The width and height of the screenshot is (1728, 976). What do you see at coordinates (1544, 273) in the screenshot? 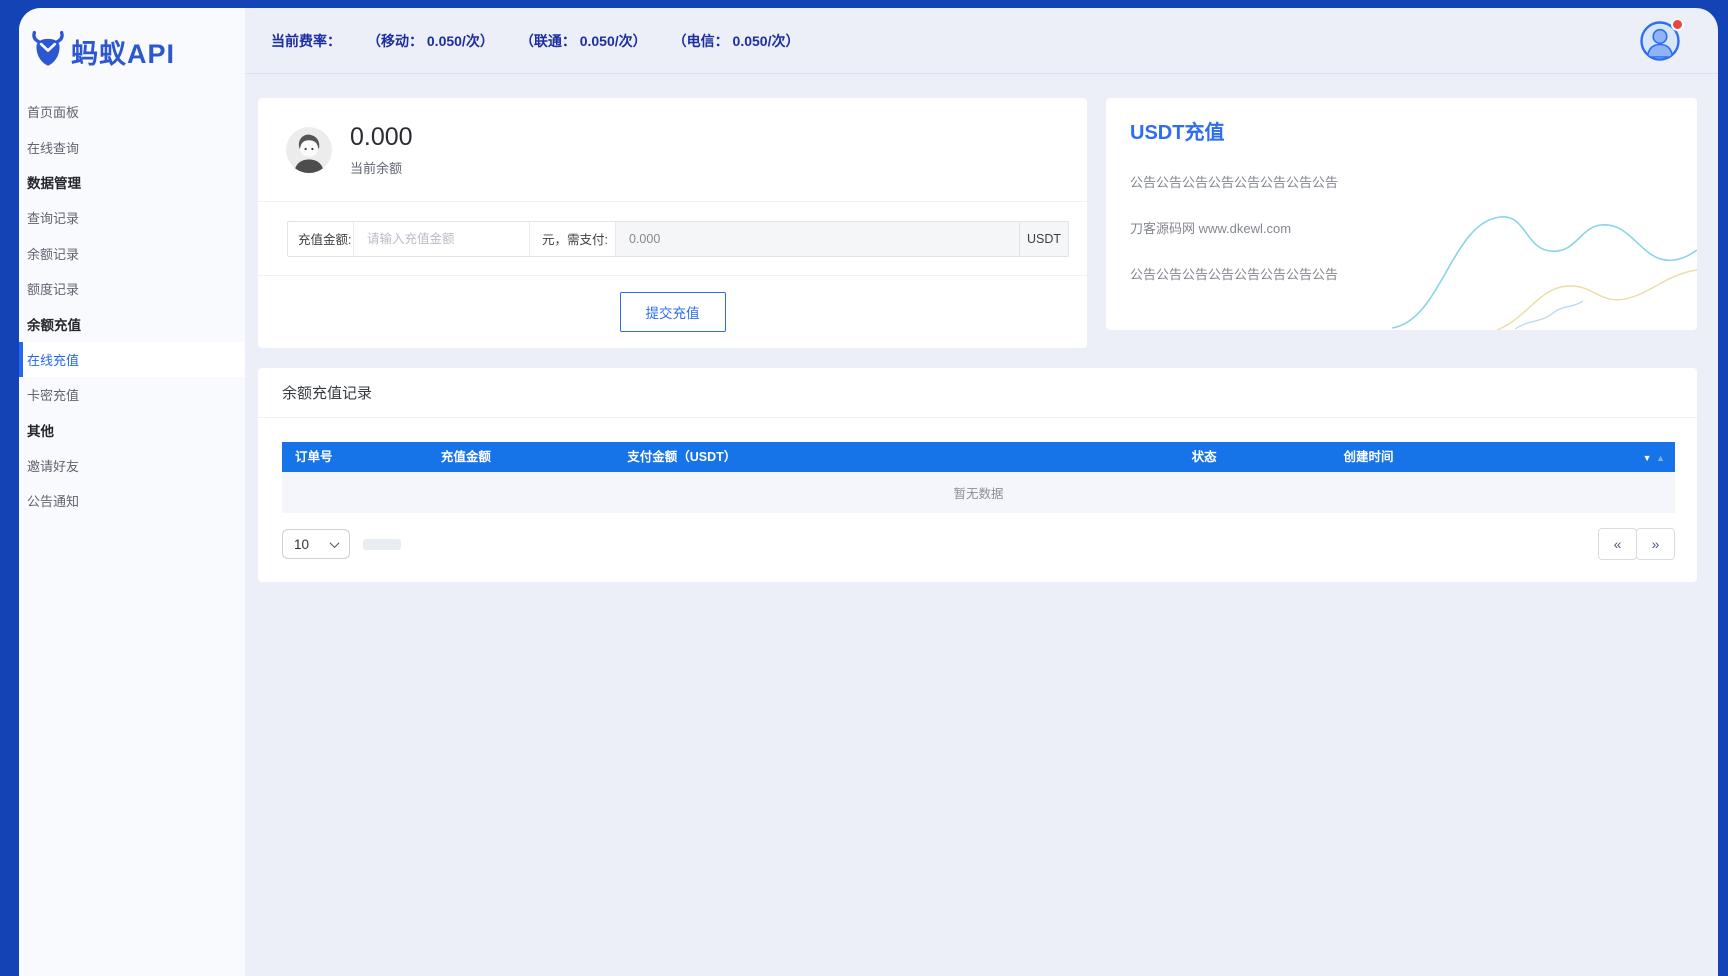
I see `decorative-waves` at bounding box center [1544, 273].